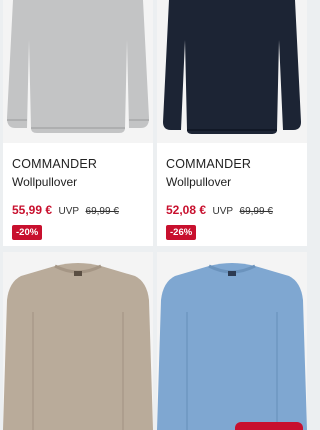  I want to click on sale-price: 55,99 €, so click(32, 210).